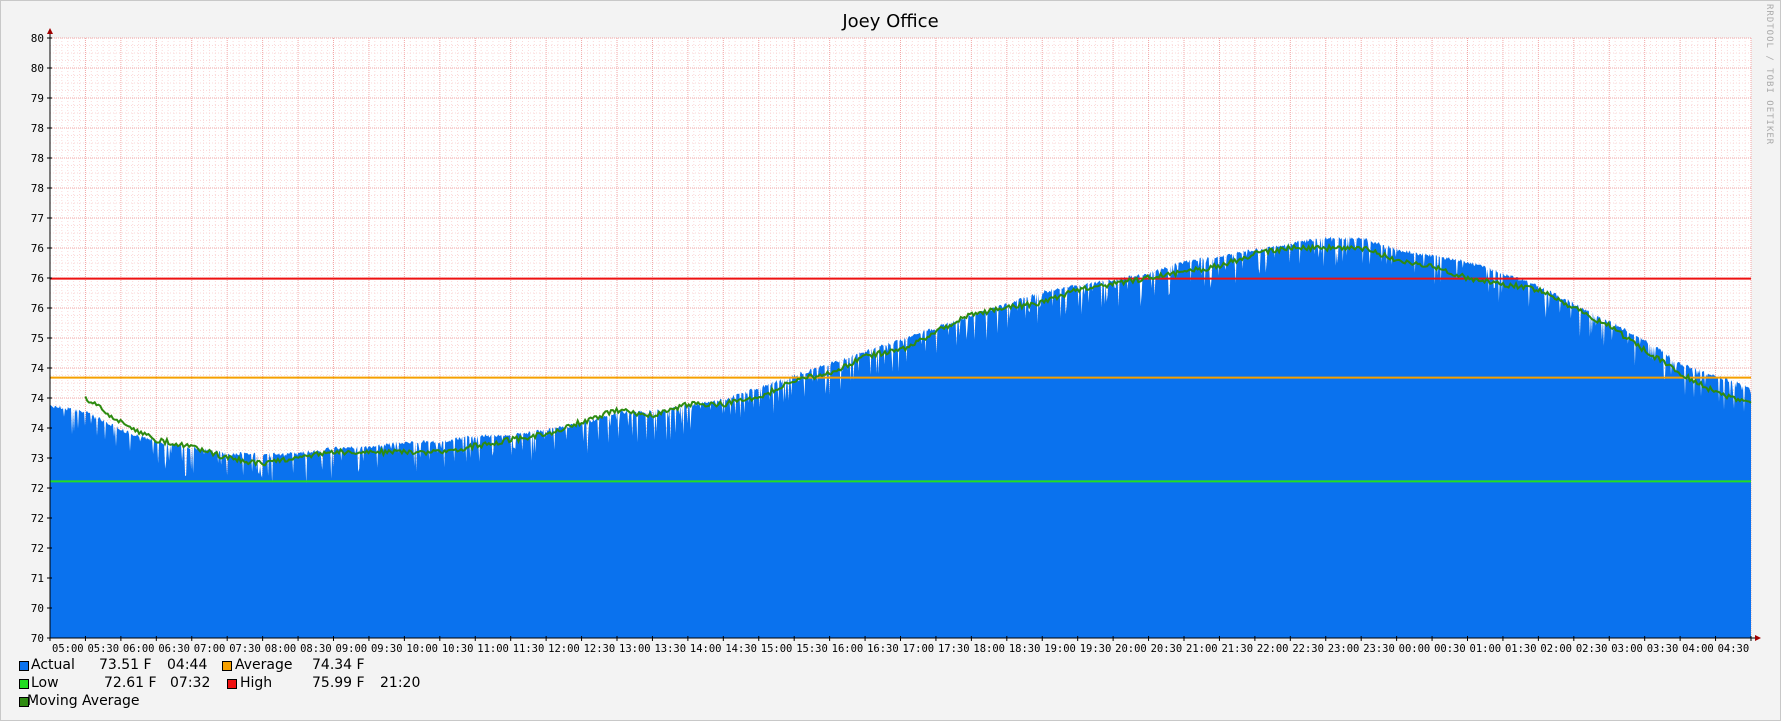  I want to click on x-tick-label: 20:30, so click(1167, 649).